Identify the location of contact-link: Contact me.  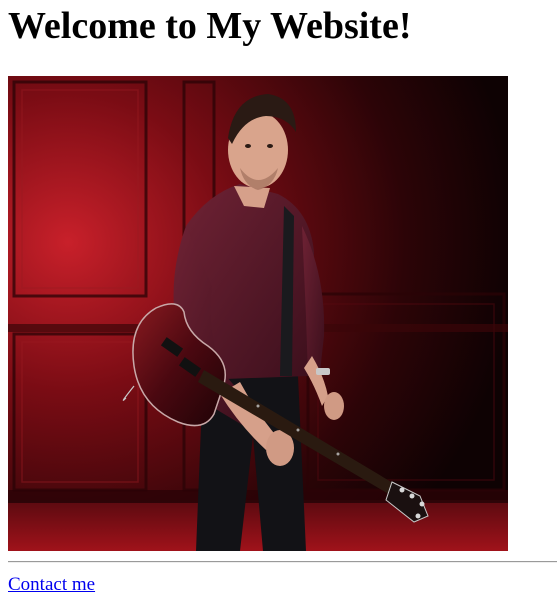
(51, 585).